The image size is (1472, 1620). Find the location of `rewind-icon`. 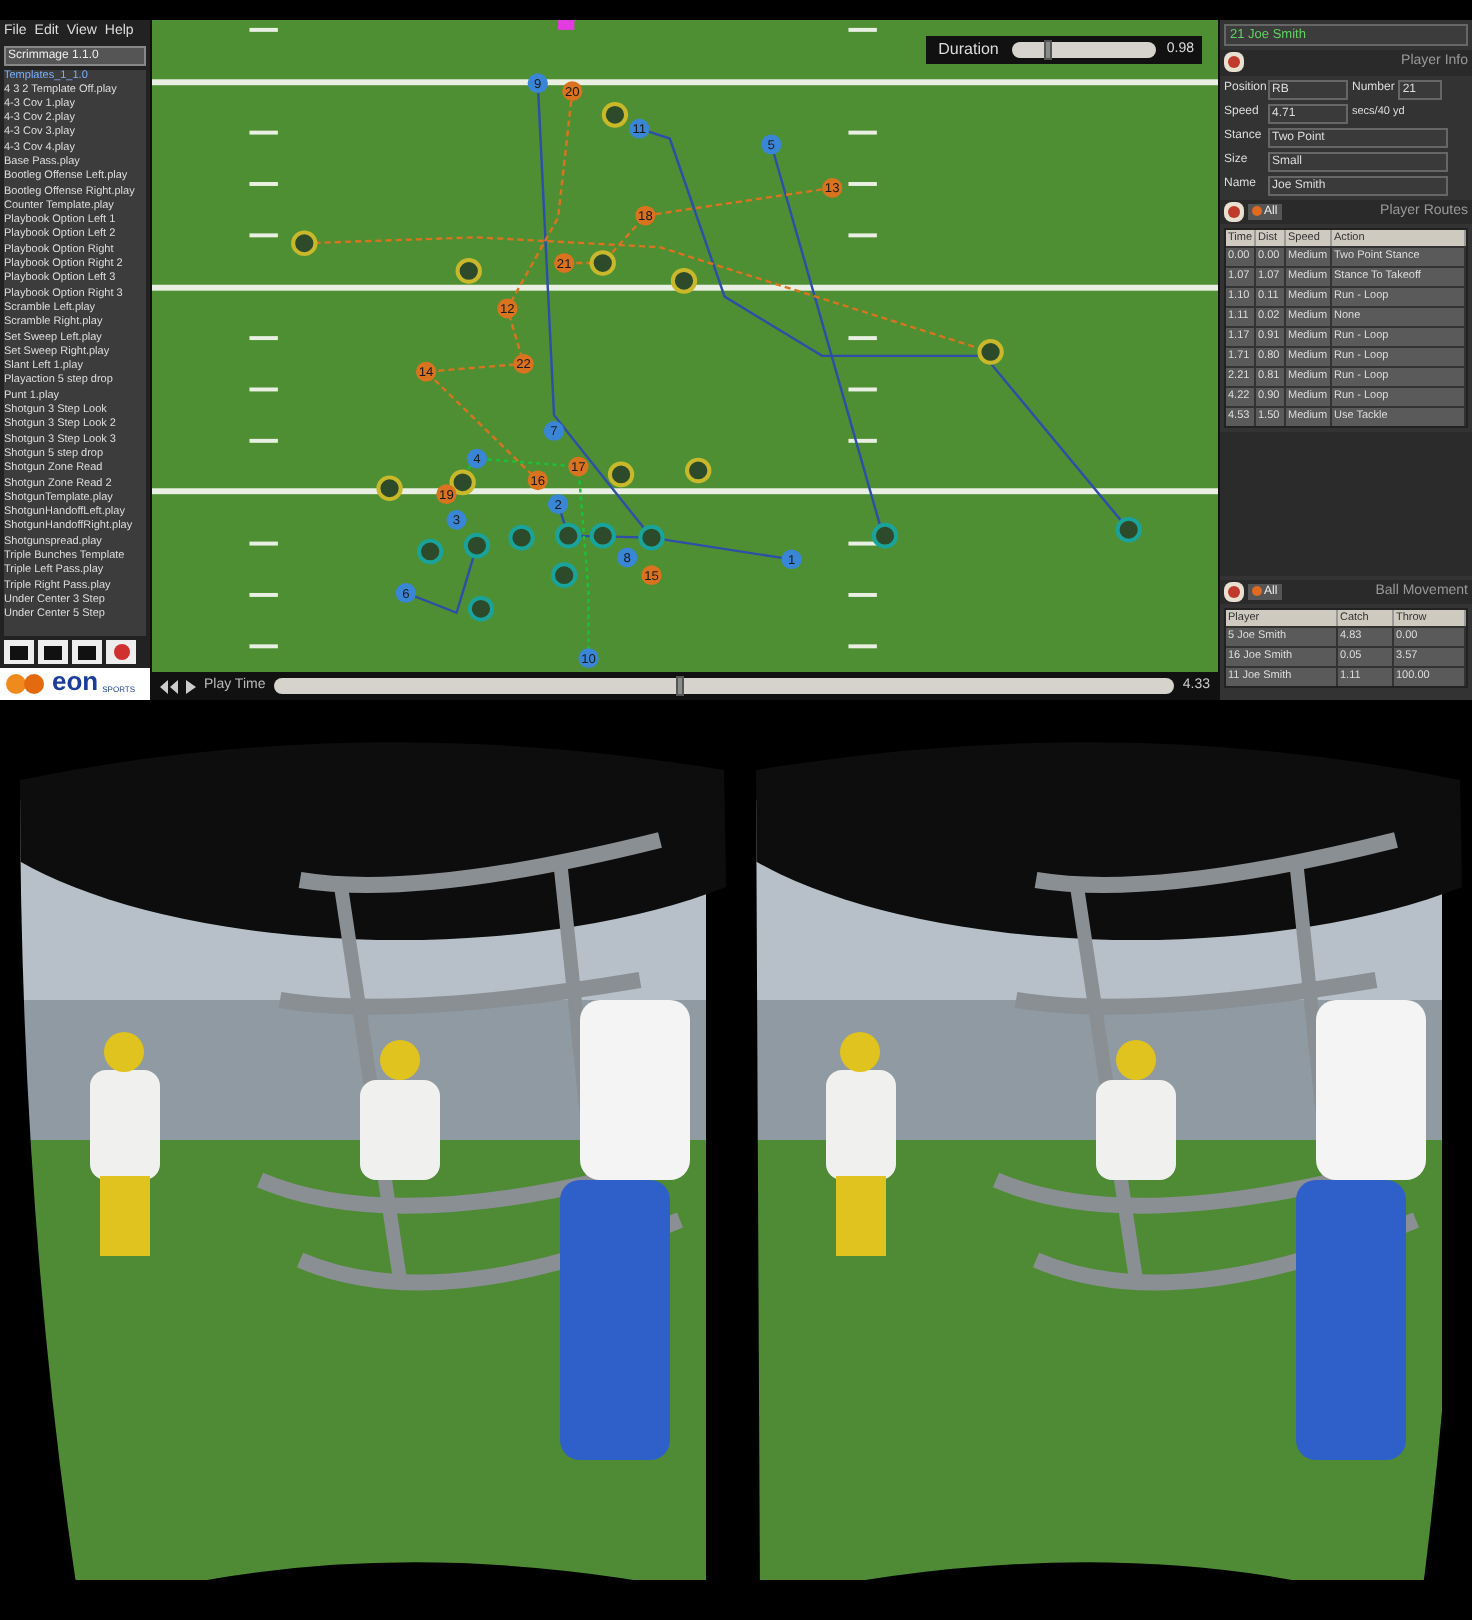

rewind-icon is located at coordinates (169, 686).